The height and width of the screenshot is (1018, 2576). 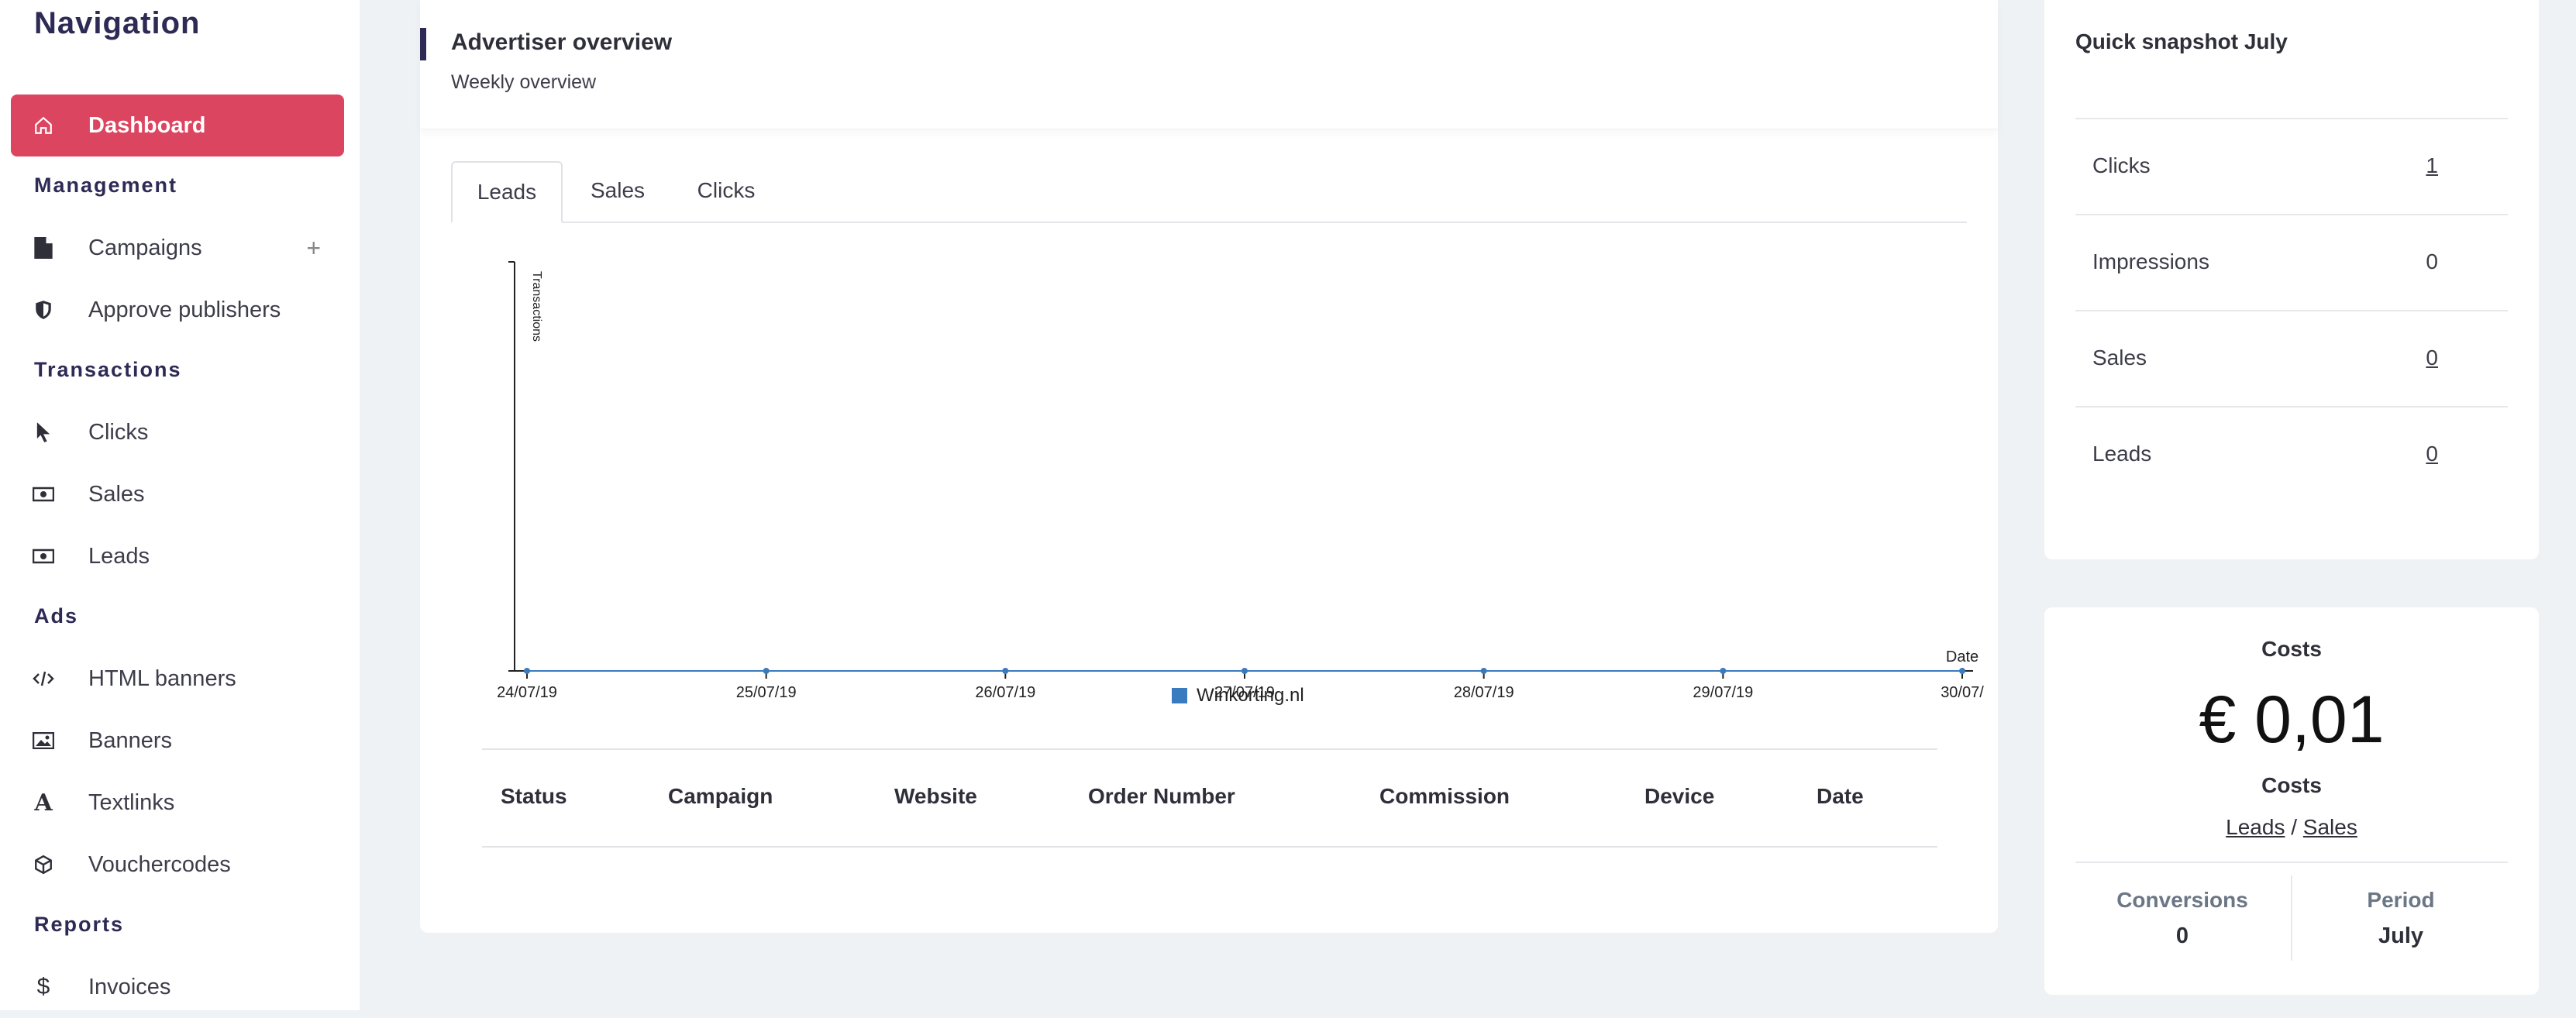 What do you see at coordinates (1962, 692) in the screenshot?
I see `x-tick-label: 30/07/` at bounding box center [1962, 692].